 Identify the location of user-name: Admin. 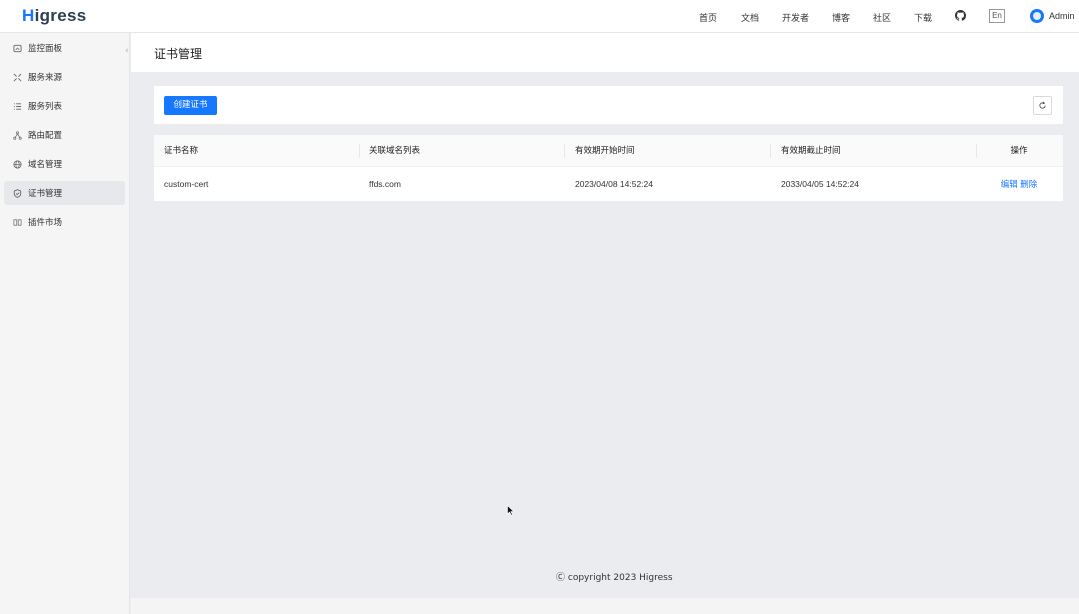
(1062, 16).